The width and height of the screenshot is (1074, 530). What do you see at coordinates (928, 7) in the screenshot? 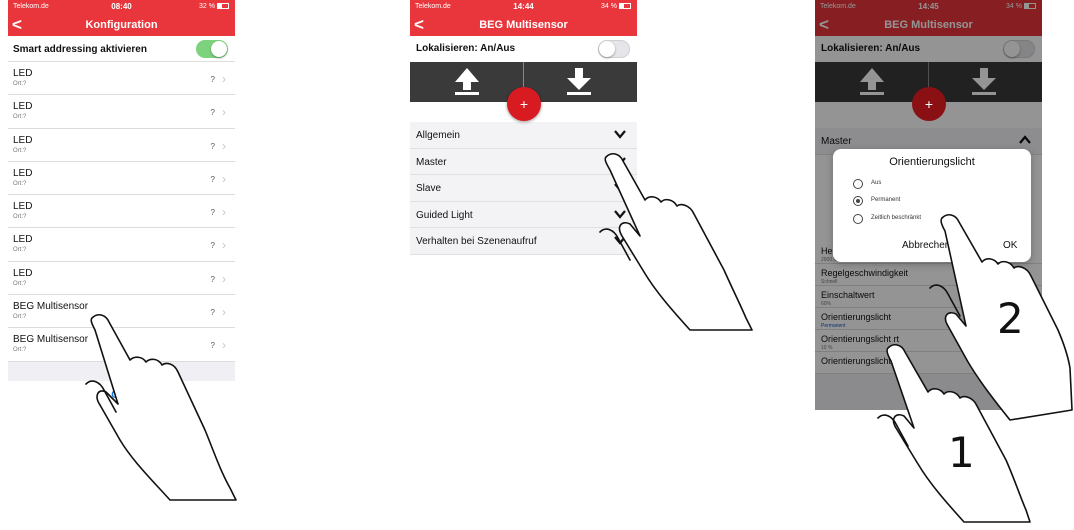
I see `status-bar: Telekom.de 14:45 34 %` at bounding box center [928, 7].